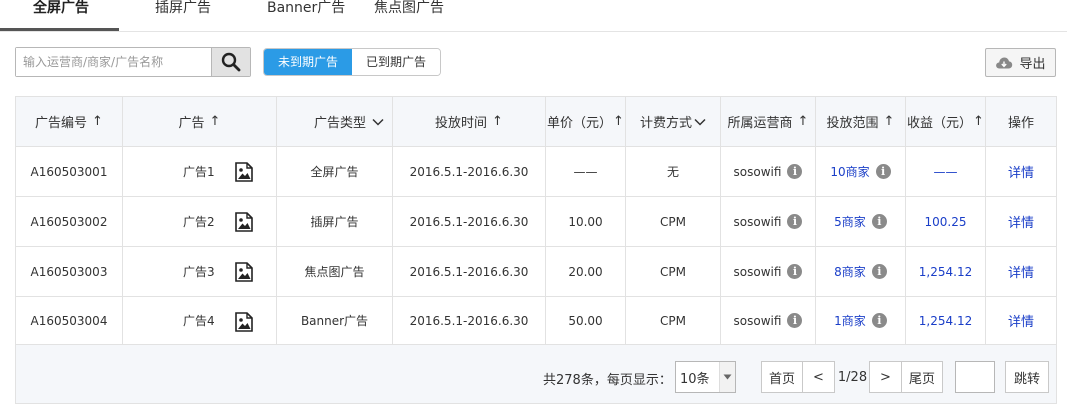 The image size is (1067, 405). Describe the element at coordinates (586, 122) in the screenshot. I see `header-unit-price: 单价（元） ↑` at that location.